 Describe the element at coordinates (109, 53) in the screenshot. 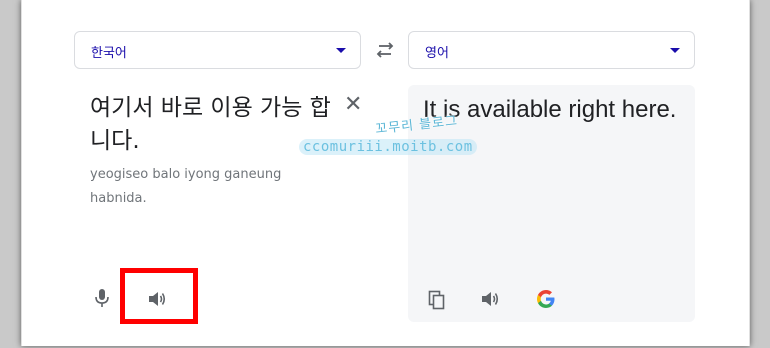

I see `source-language-label: 한국어` at that location.